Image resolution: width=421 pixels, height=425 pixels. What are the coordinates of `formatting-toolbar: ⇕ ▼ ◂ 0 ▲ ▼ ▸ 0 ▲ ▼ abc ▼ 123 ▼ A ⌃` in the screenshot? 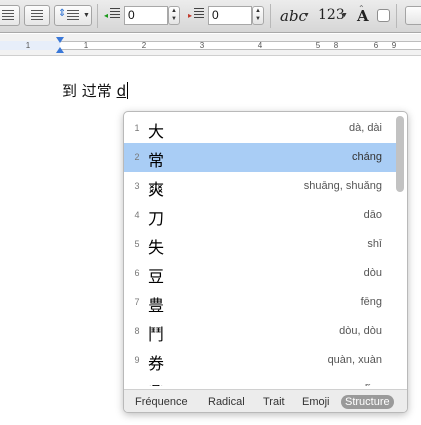 It's located at (210, 16).